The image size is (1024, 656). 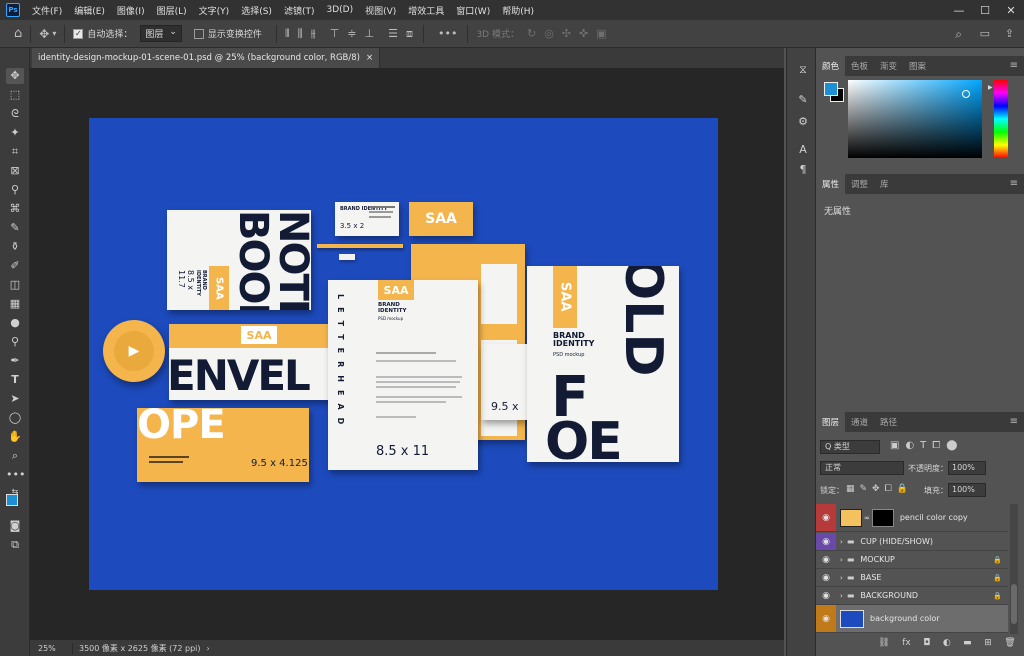 I want to click on paragraph-panel-icon: ¶, so click(x=803, y=170).